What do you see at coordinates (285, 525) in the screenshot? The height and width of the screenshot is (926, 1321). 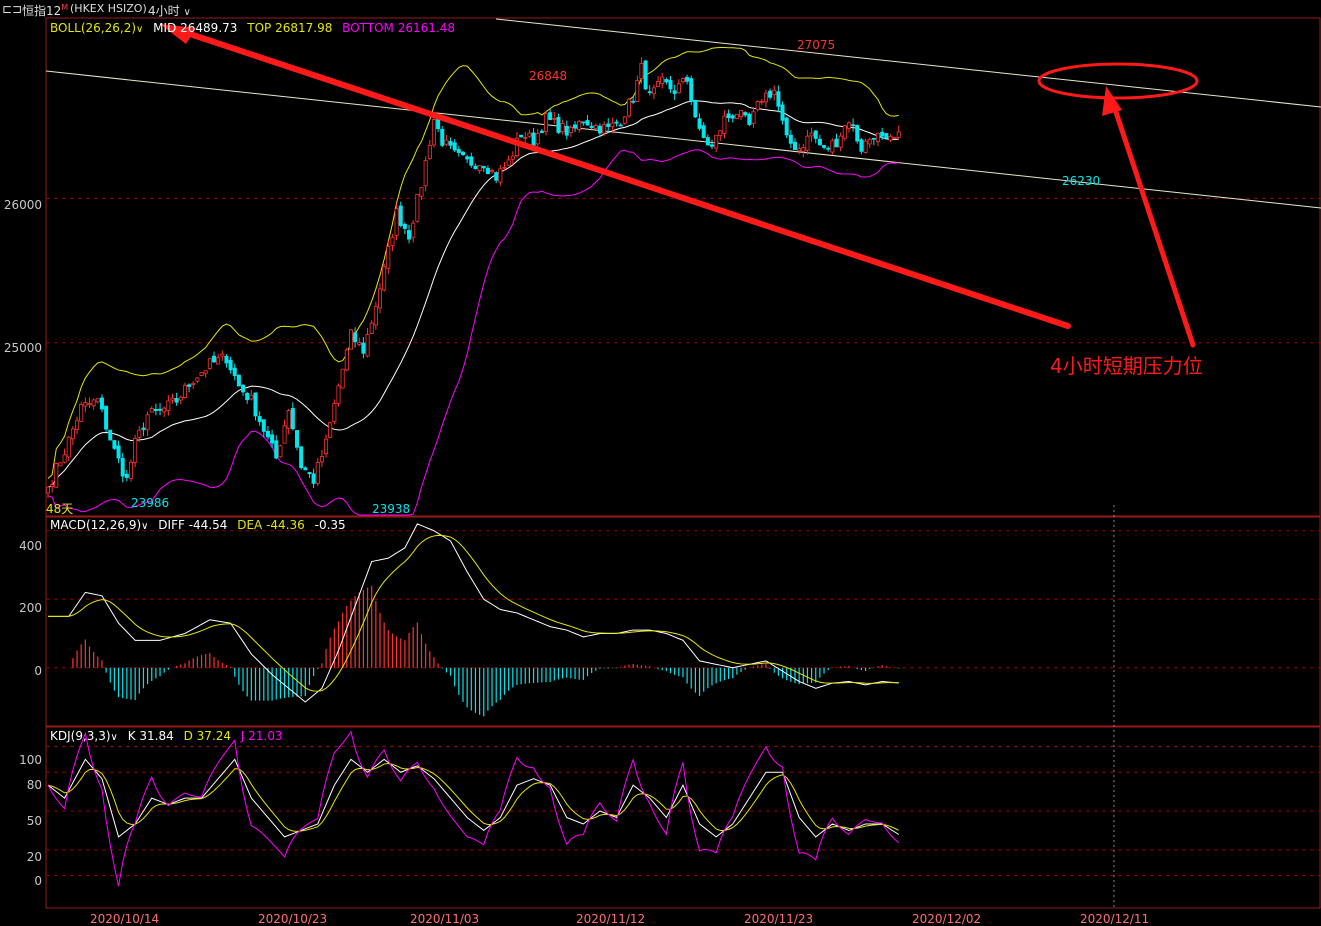 I see `macd-dea-value: -44.36` at bounding box center [285, 525].